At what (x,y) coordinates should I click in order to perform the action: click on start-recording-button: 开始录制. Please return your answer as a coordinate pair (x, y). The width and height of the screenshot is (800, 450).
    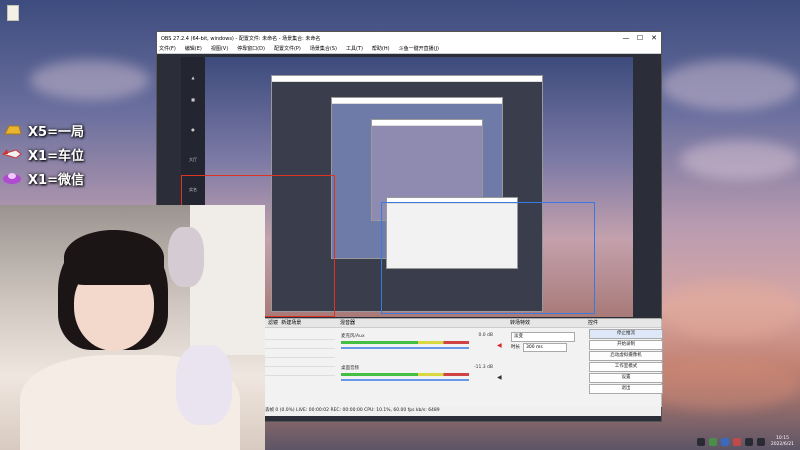
    Looking at the image, I should click on (626, 345).